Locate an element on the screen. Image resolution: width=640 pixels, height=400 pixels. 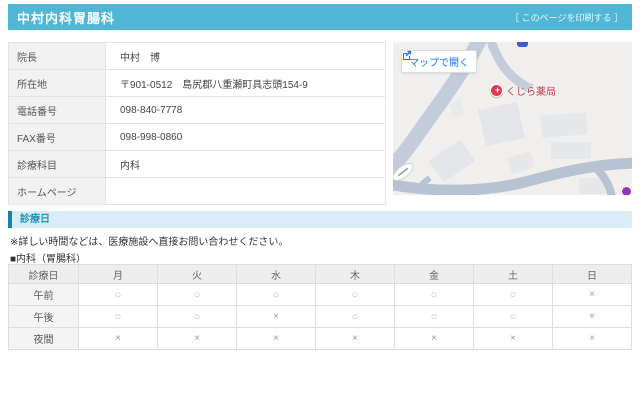
schedule-header-row: 診療日 月 火 水 木 金 土 日 is located at coordinates (320, 274).